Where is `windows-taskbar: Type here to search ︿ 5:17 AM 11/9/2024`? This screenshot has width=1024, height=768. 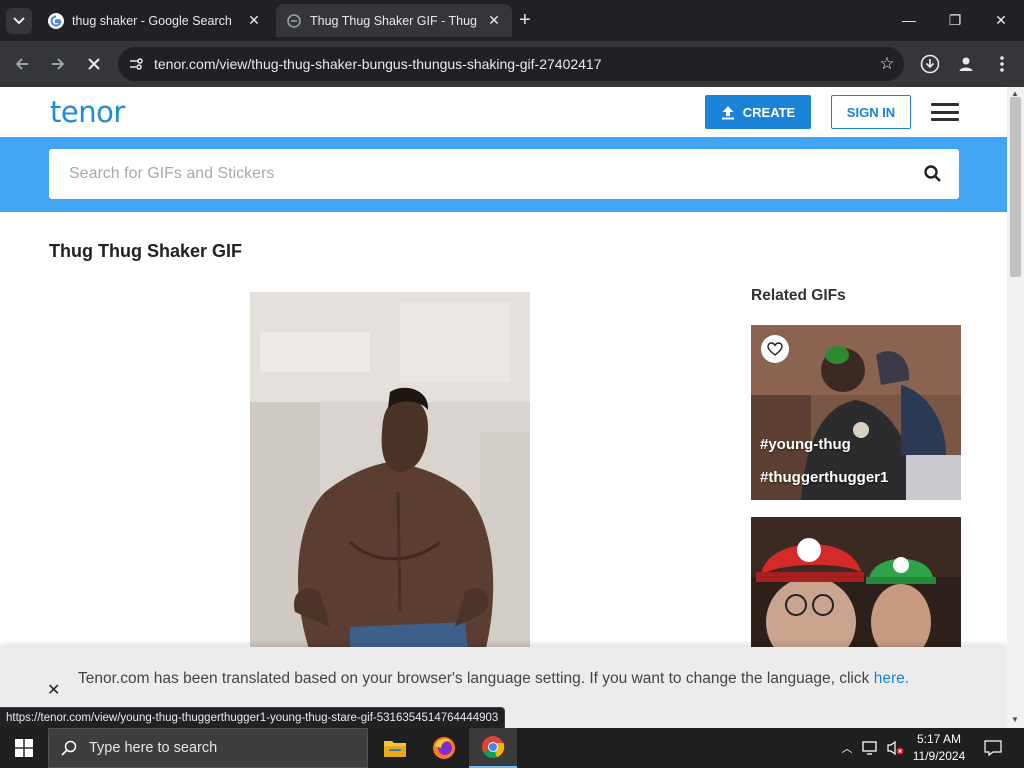 windows-taskbar: Type here to search ︿ 5:17 AM 11/9/2024 is located at coordinates (512, 748).